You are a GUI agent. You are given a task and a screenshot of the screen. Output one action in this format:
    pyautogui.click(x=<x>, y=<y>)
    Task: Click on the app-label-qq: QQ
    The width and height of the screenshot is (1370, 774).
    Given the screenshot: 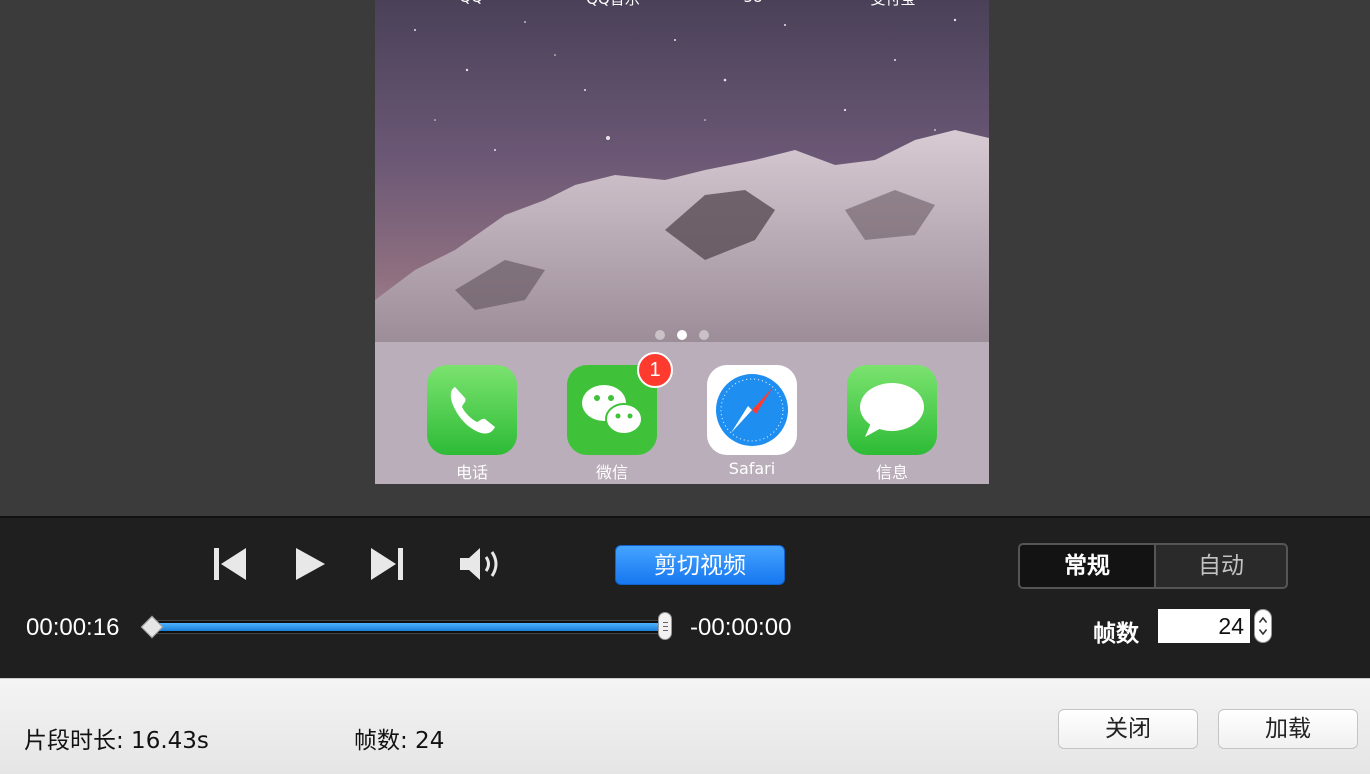 What is the action you would take?
    pyautogui.click(x=471, y=3)
    